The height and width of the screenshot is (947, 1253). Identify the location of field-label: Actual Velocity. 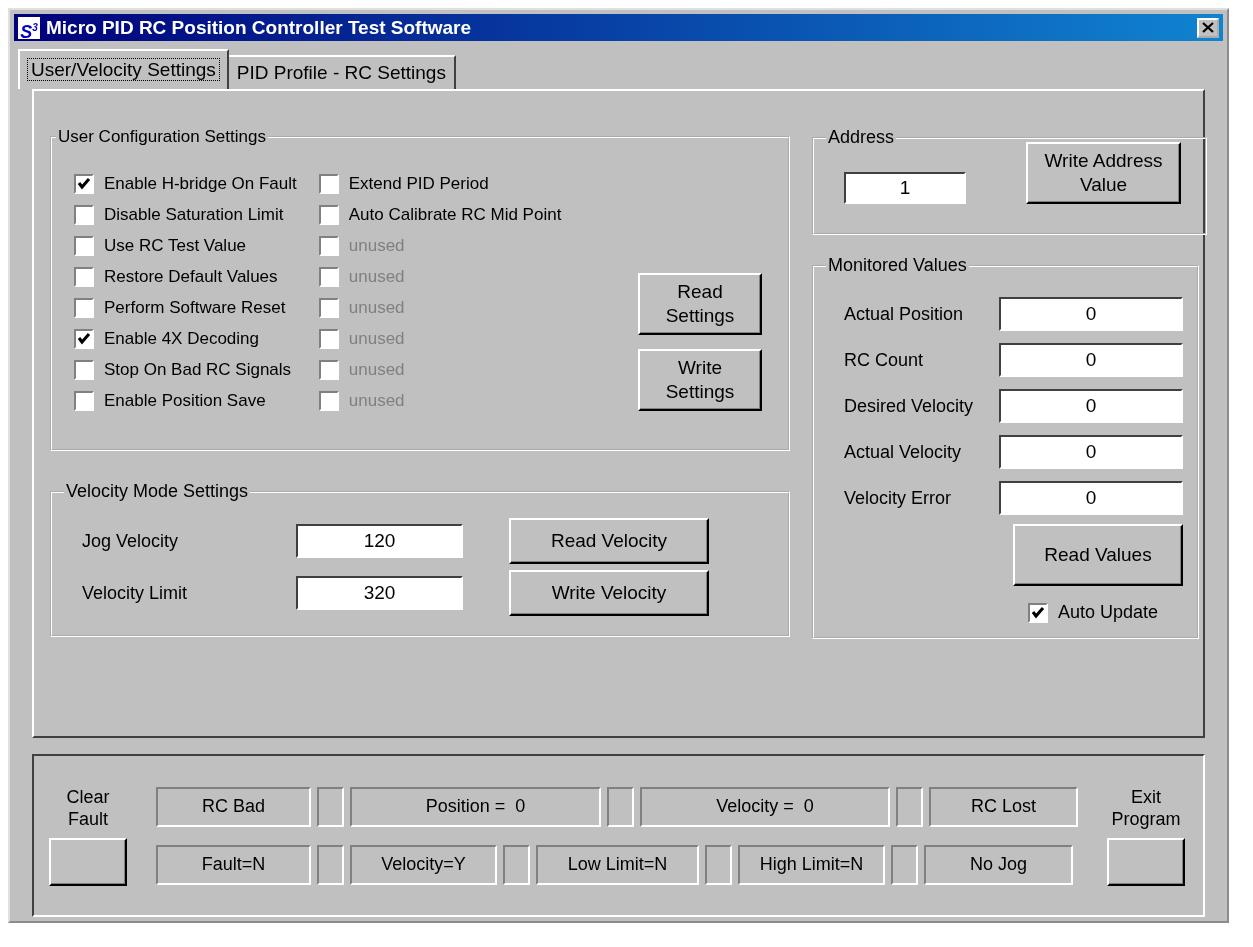
(903, 452).